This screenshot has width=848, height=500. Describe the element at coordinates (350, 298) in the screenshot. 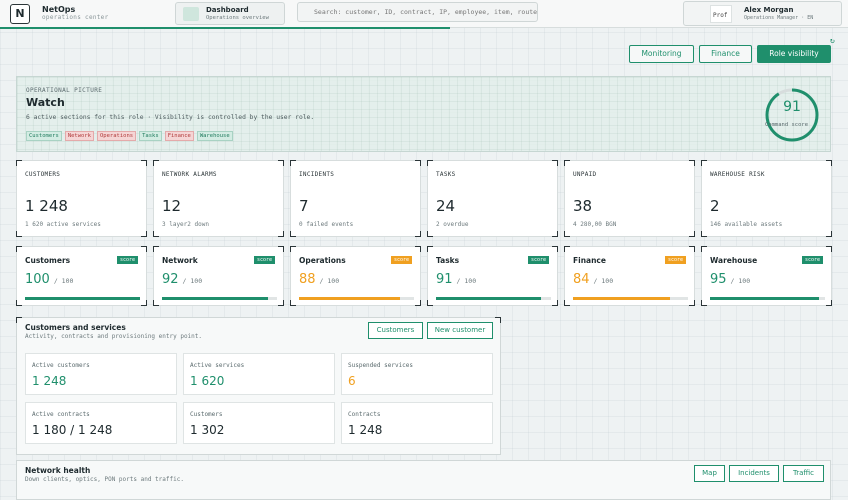

I see `score-fill` at that location.